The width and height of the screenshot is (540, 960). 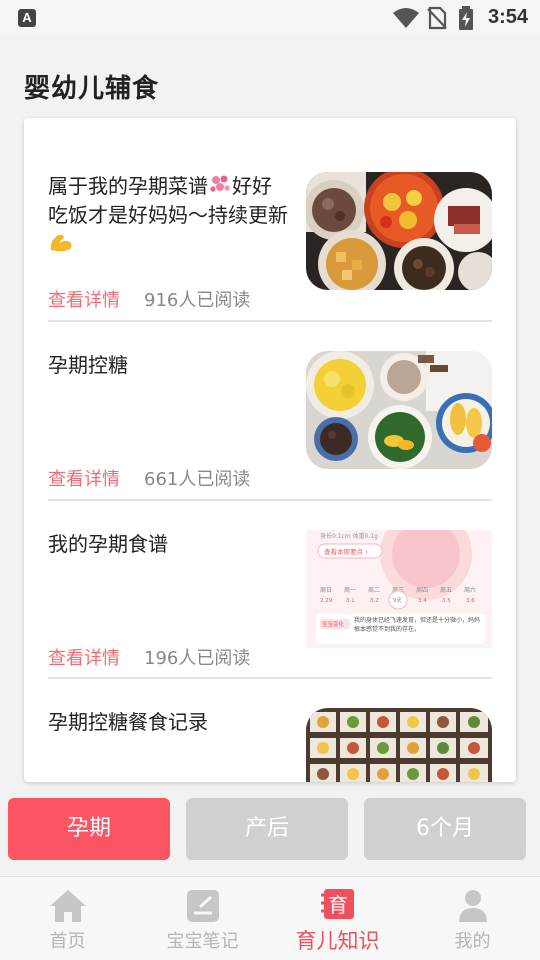 What do you see at coordinates (422, 601) in the screenshot?
I see `week-date: 3.4` at bounding box center [422, 601].